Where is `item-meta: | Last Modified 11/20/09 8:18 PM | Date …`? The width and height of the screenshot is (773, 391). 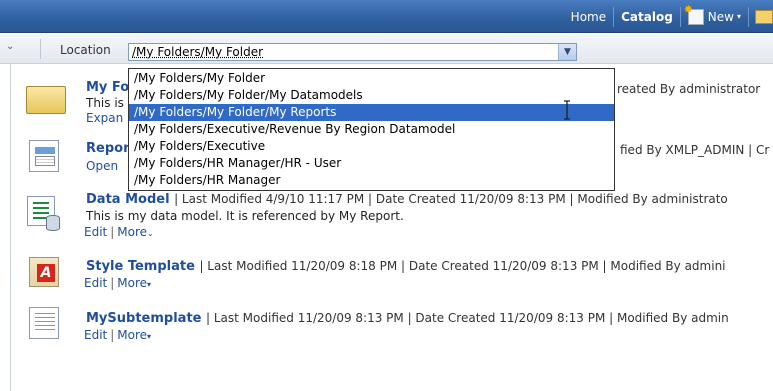 item-meta: | Last Modified 11/20/09 8:18 PM | Date … is located at coordinates (462, 266).